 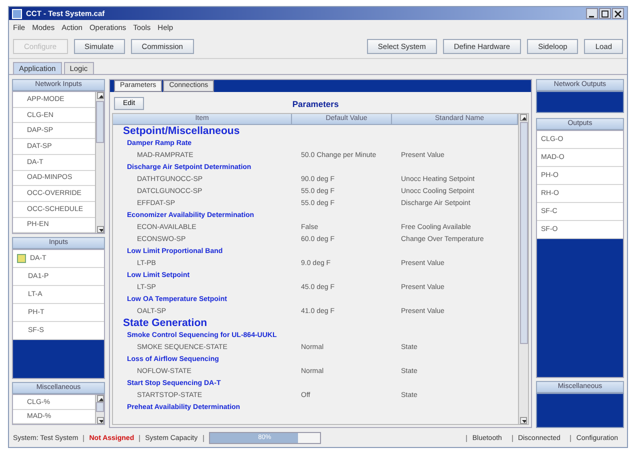 What do you see at coordinates (592, 13) in the screenshot?
I see `minimize-icon` at bounding box center [592, 13].